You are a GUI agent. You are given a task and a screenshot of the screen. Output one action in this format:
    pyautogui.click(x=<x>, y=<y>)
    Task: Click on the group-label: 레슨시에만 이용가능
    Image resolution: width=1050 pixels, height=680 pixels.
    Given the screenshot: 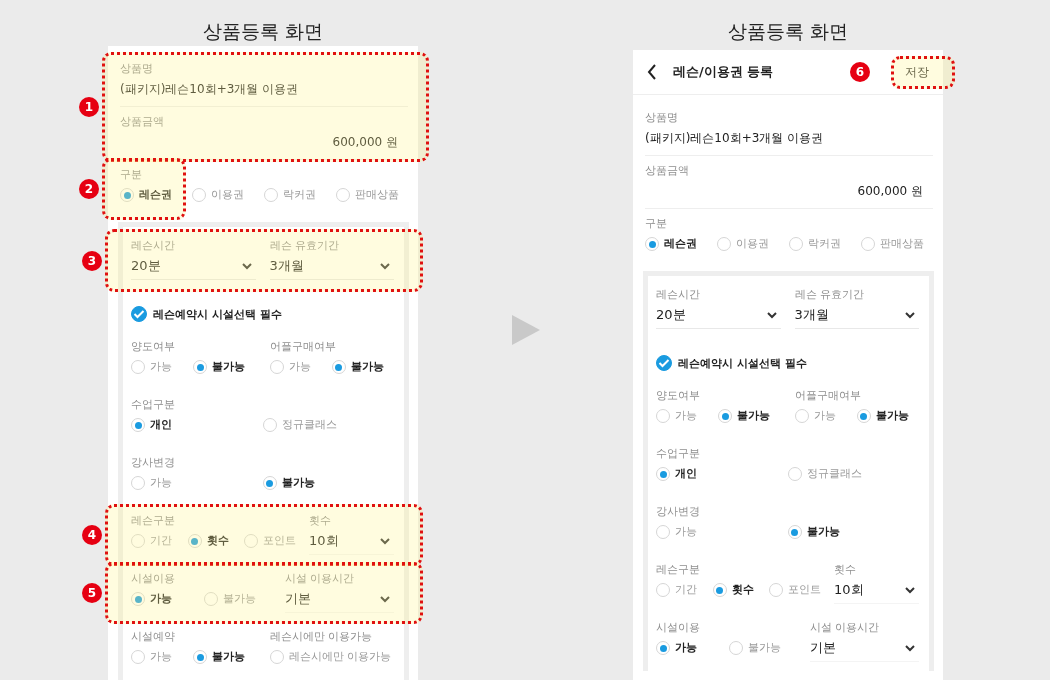 What is the action you would take?
    pyautogui.click(x=321, y=636)
    